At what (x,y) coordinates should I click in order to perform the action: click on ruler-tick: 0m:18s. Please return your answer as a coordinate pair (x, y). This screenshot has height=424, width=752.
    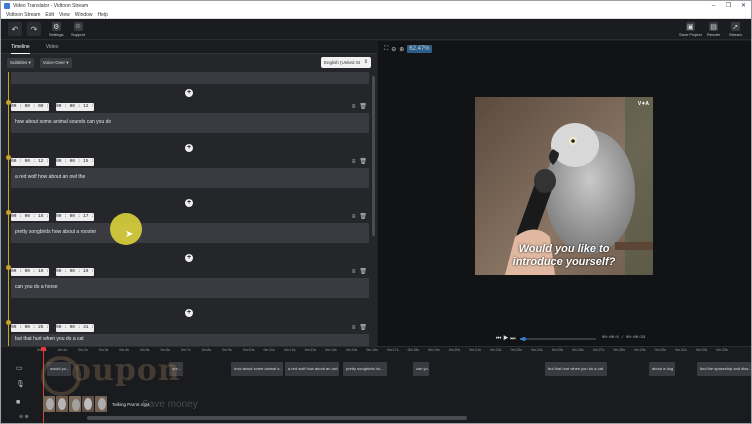
    Looking at the image, I should click on (413, 350).